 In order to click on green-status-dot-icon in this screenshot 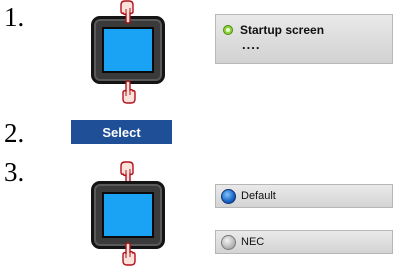, I will do `click(228, 30)`.